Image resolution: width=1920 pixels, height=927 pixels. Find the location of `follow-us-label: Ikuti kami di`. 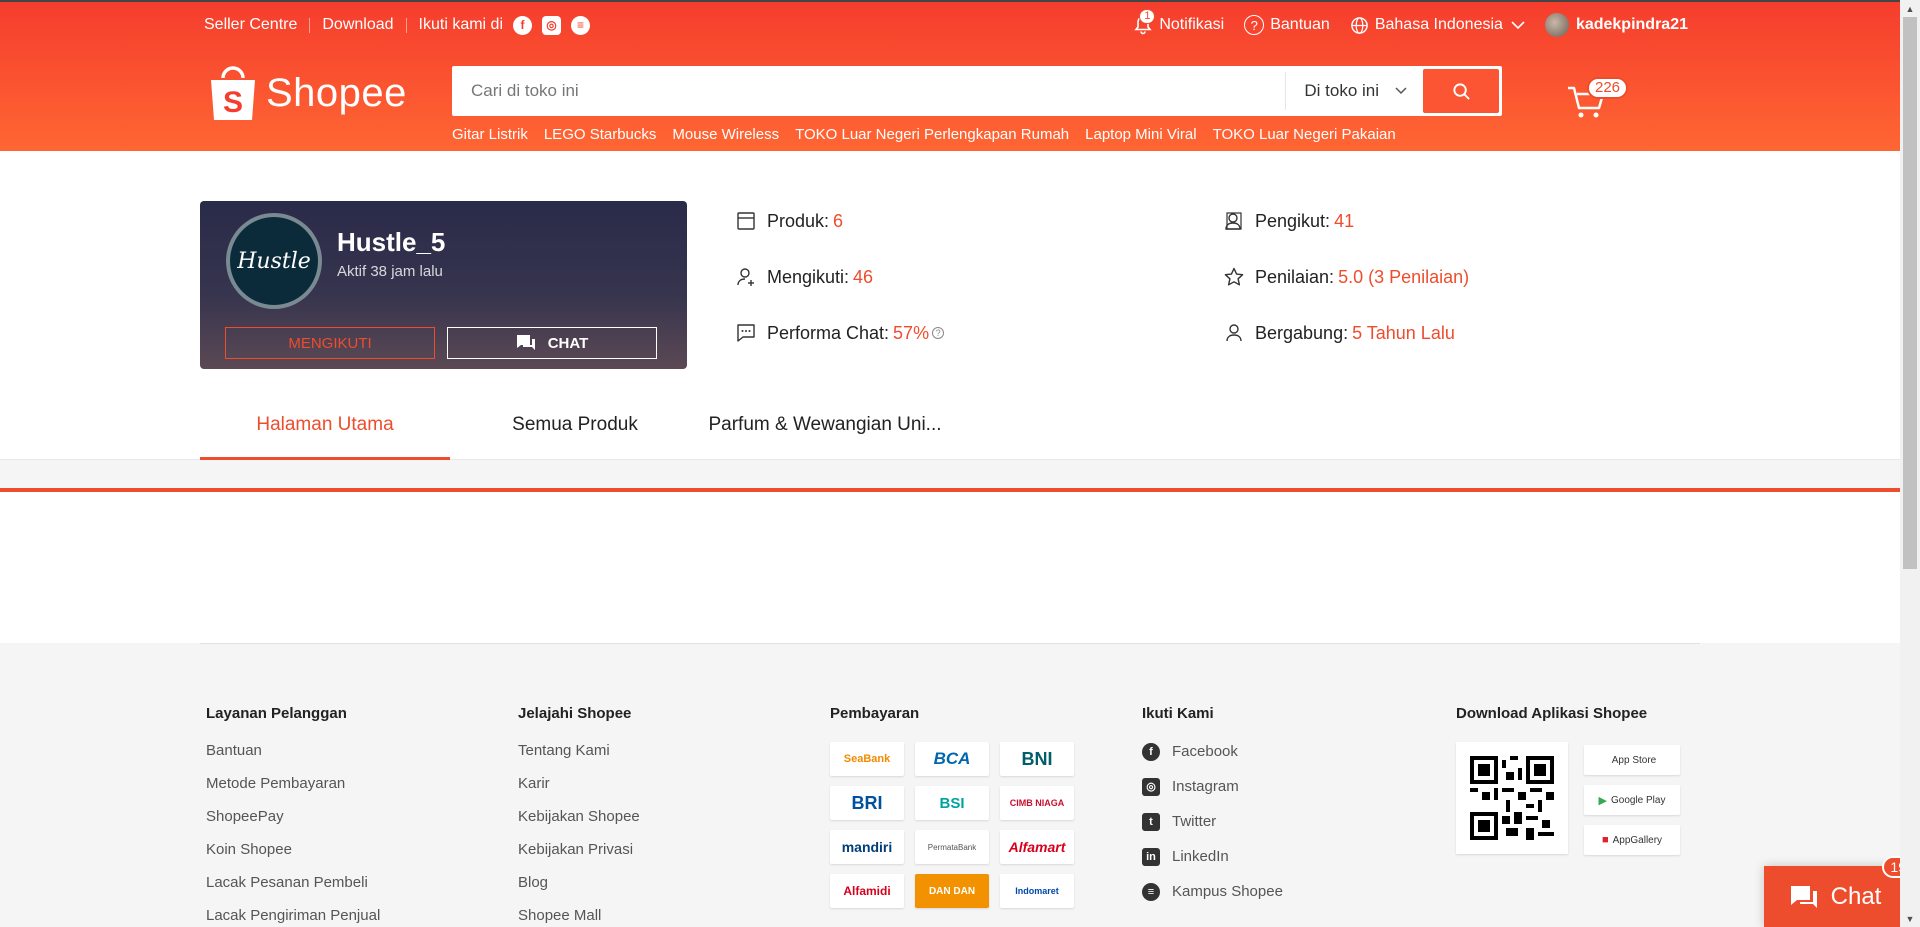

follow-us-label: Ikuti kami di is located at coordinates (460, 24).